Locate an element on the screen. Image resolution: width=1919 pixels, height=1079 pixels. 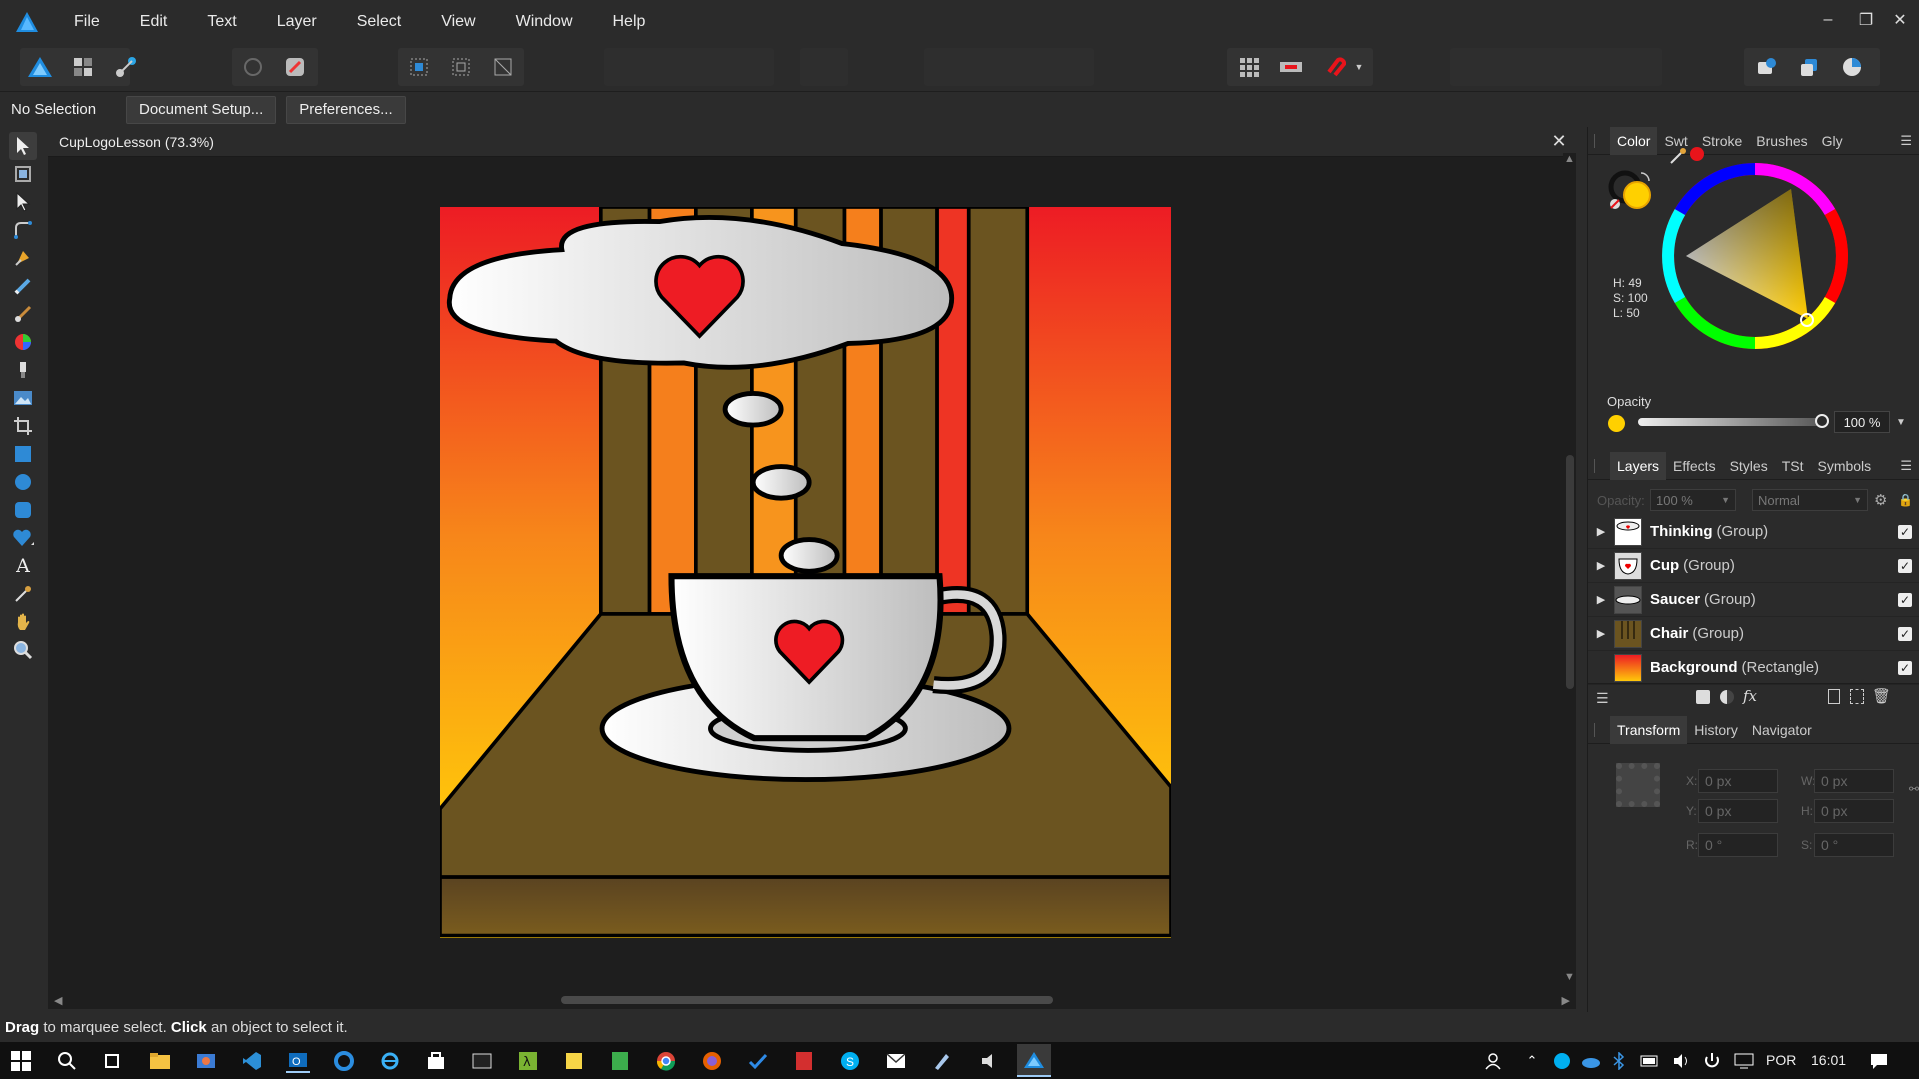
vertical-scrollbar: ▲ ▼ is located at coordinates (1569, 568).